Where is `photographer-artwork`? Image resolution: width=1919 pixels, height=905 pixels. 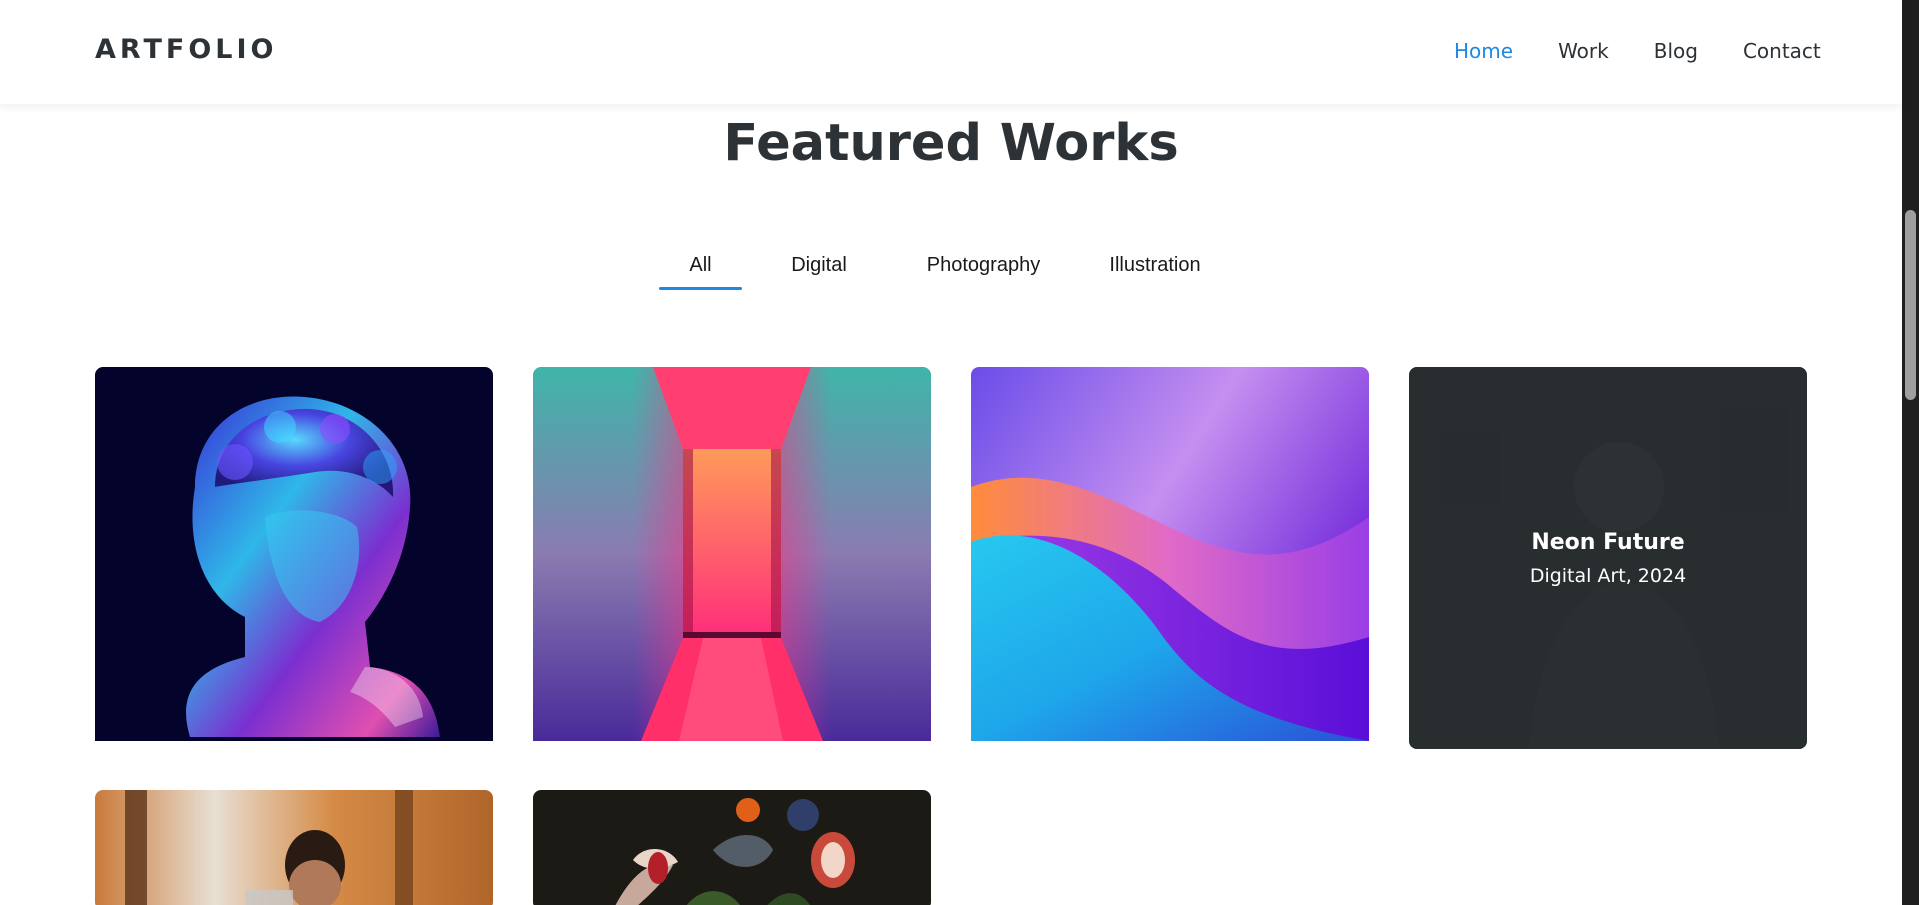 photographer-artwork is located at coordinates (294, 847).